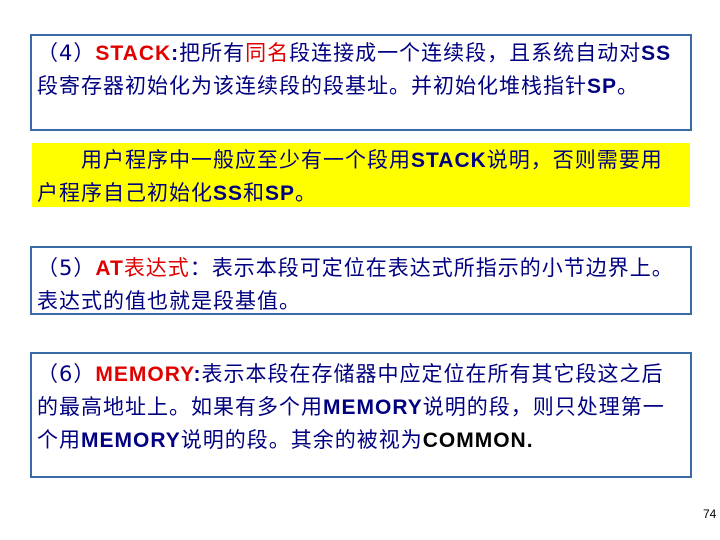  I want to click on memory-keyword: MEMORY, so click(144, 374).